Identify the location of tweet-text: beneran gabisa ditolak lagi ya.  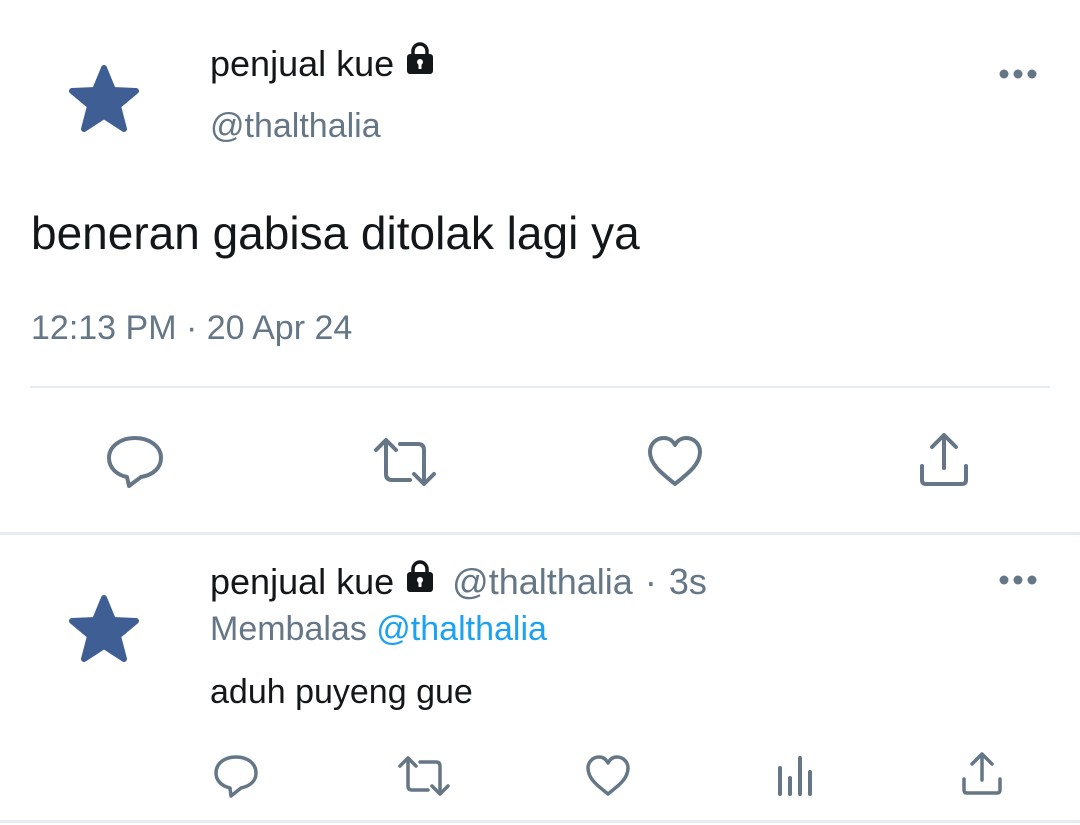
(335, 233).